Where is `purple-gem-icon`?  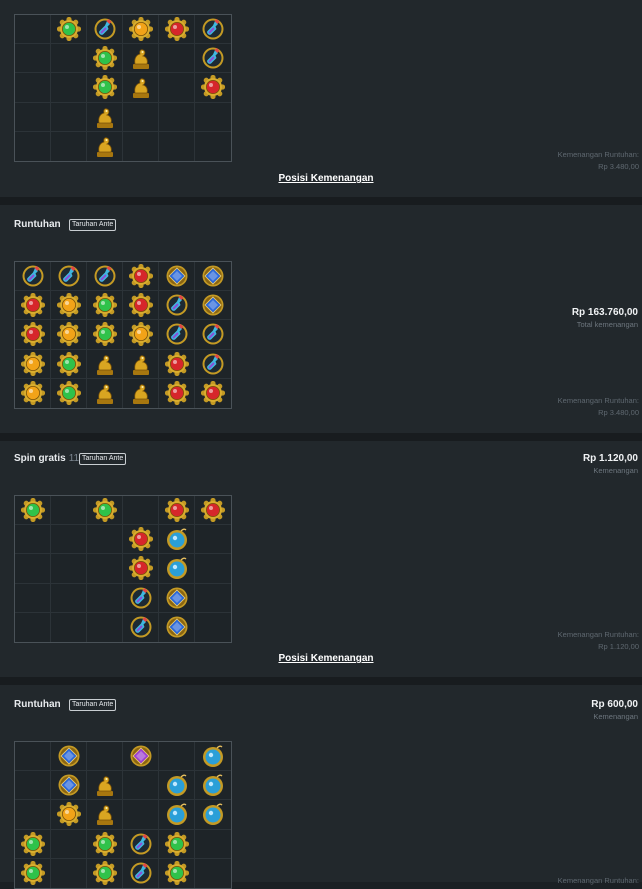 purple-gem-icon is located at coordinates (140, 756).